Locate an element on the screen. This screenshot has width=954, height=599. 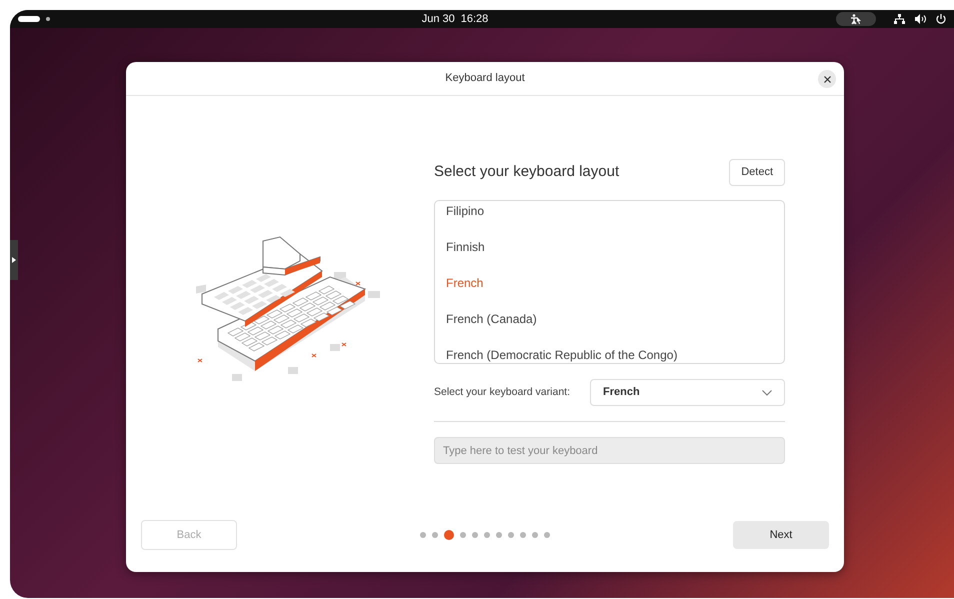
network-icon is located at coordinates (899, 19).